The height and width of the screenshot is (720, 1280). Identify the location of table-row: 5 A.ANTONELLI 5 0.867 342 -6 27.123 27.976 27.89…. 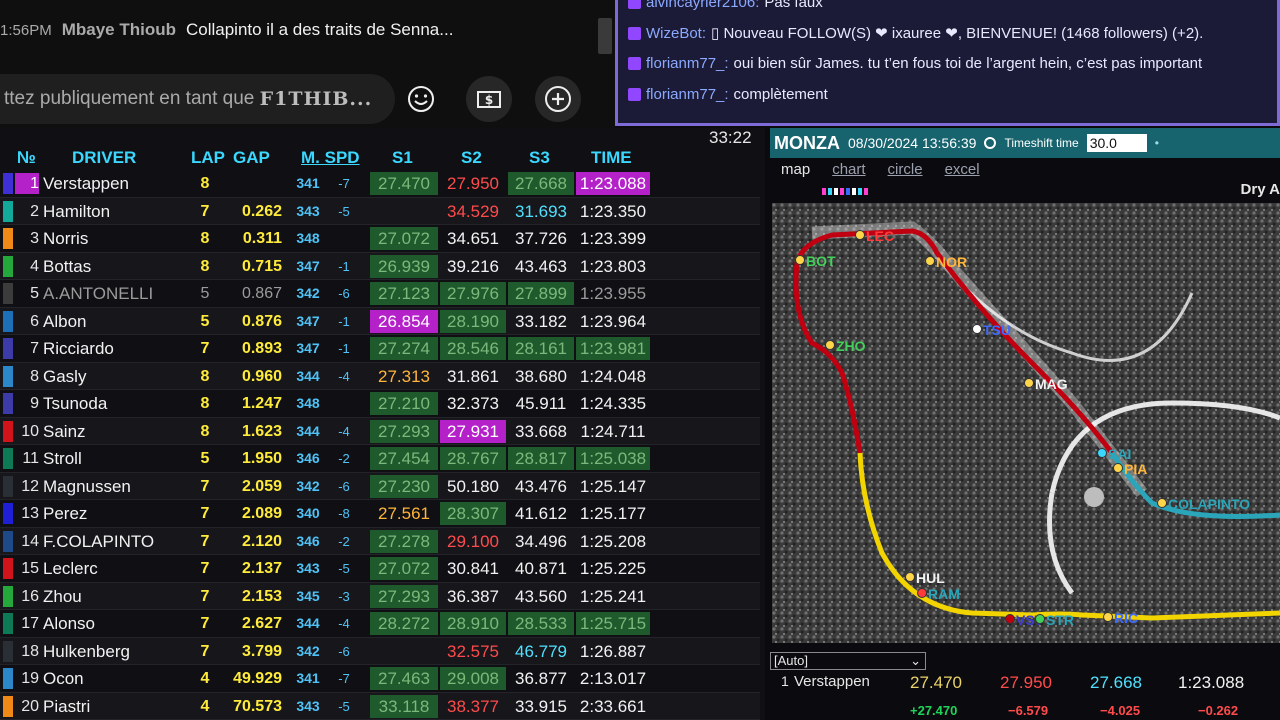
(380, 294).